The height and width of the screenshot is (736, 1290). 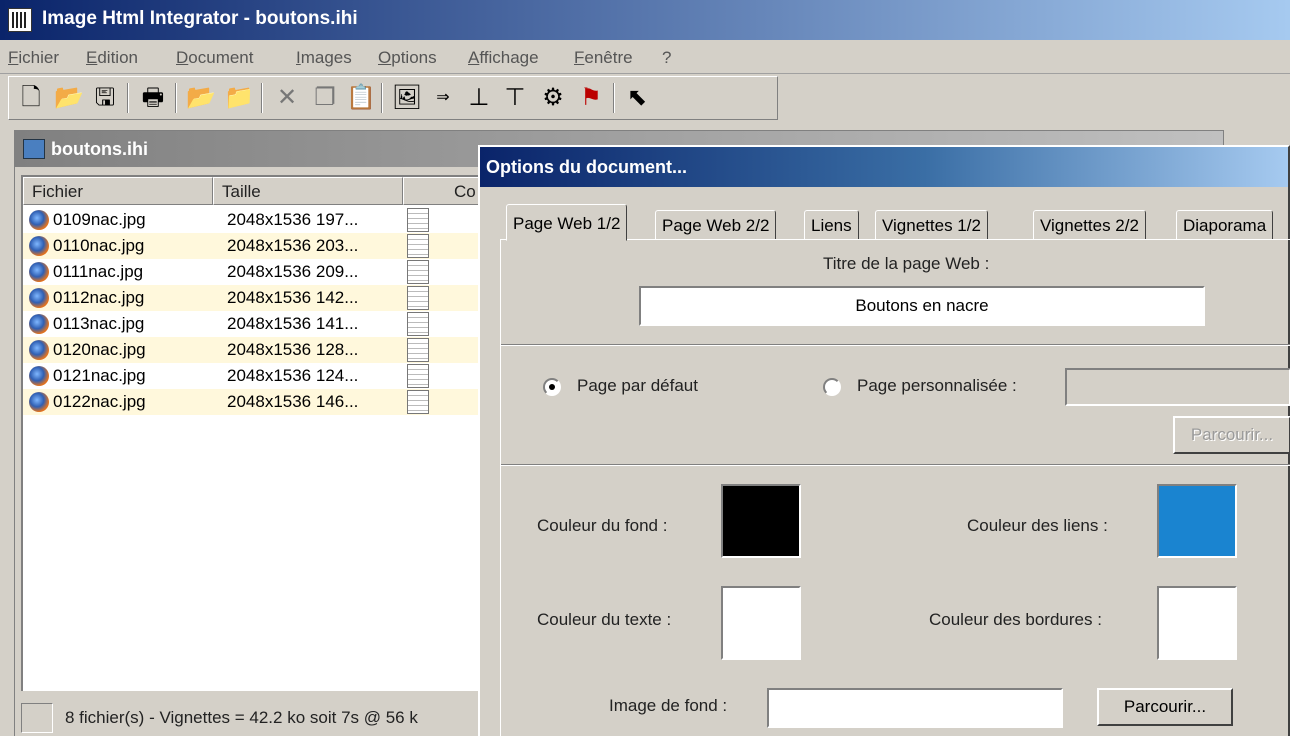 I want to click on web-title-label: Titre de la page Web :, so click(x=906, y=263).